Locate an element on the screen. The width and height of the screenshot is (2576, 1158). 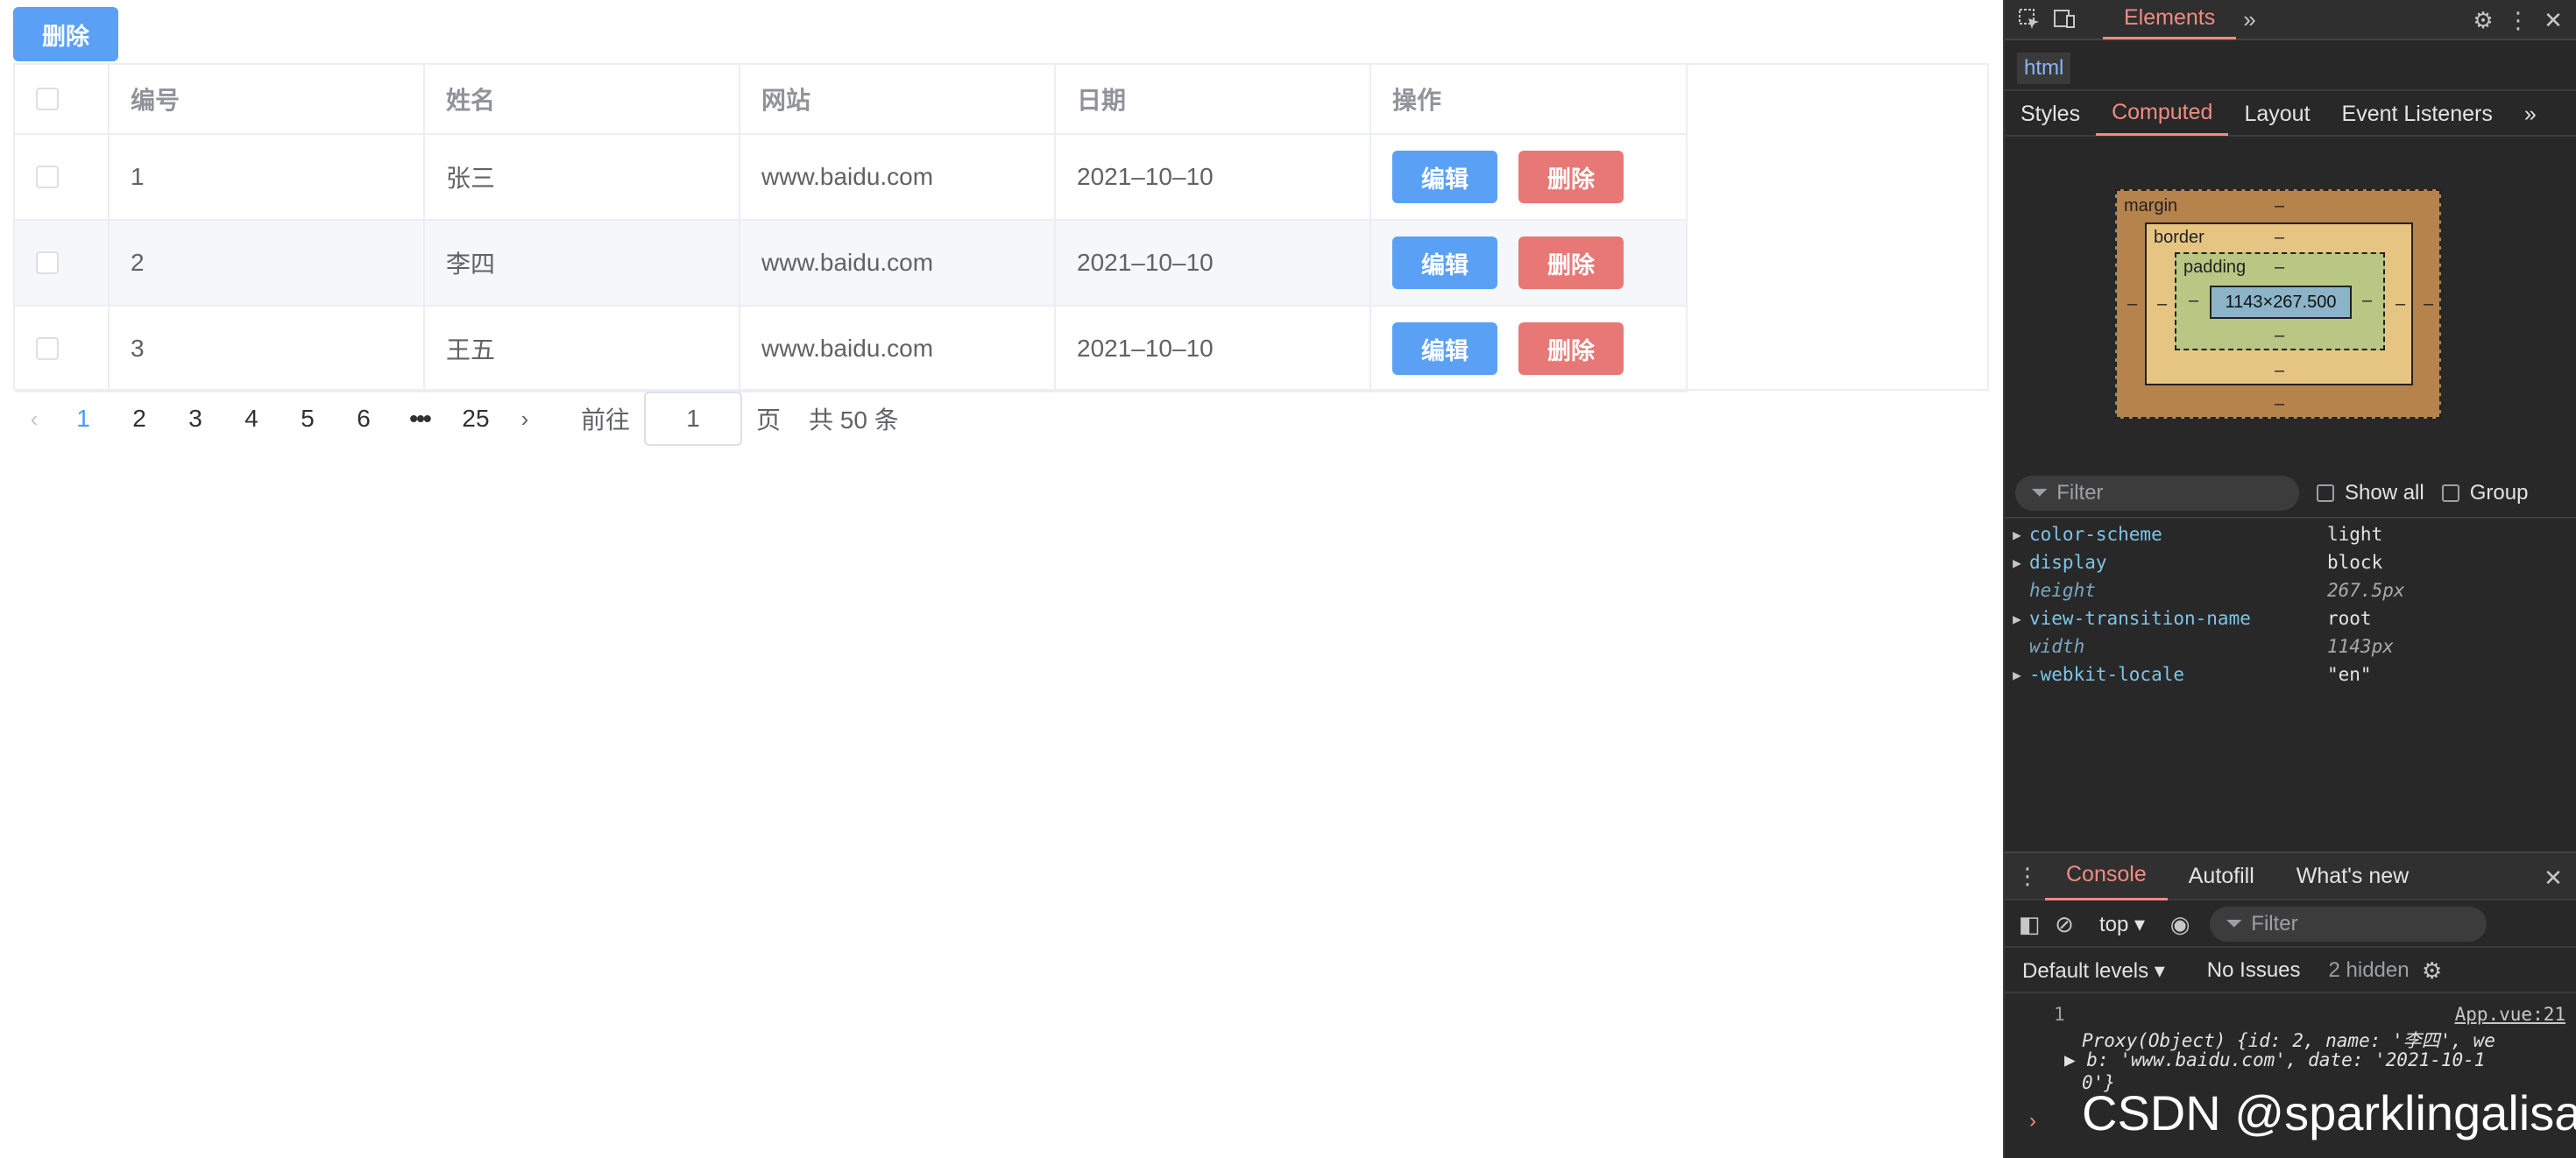
page-unit-label: 页 is located at coordinates (769, 420).